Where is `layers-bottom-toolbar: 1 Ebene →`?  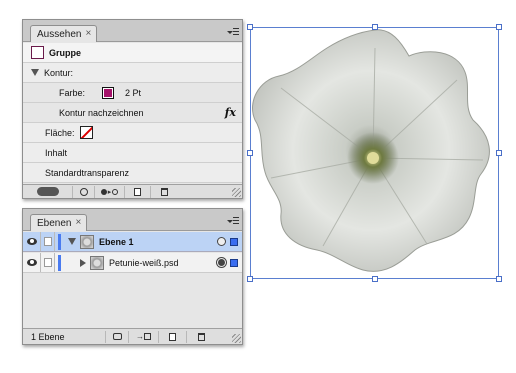
layers-bottom-toolbar: 1 Ebene → is located at coordinates (132, 336).